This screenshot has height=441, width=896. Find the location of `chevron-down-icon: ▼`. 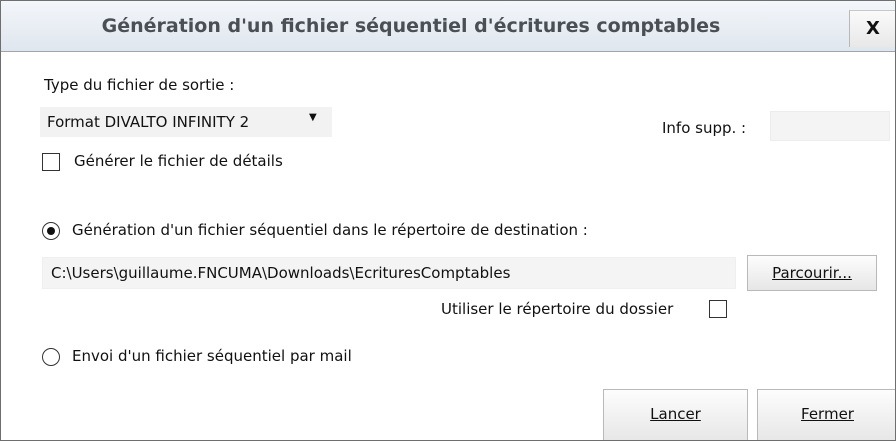

chevron-down-icon: ▼ is located at coordinates (313, 117).